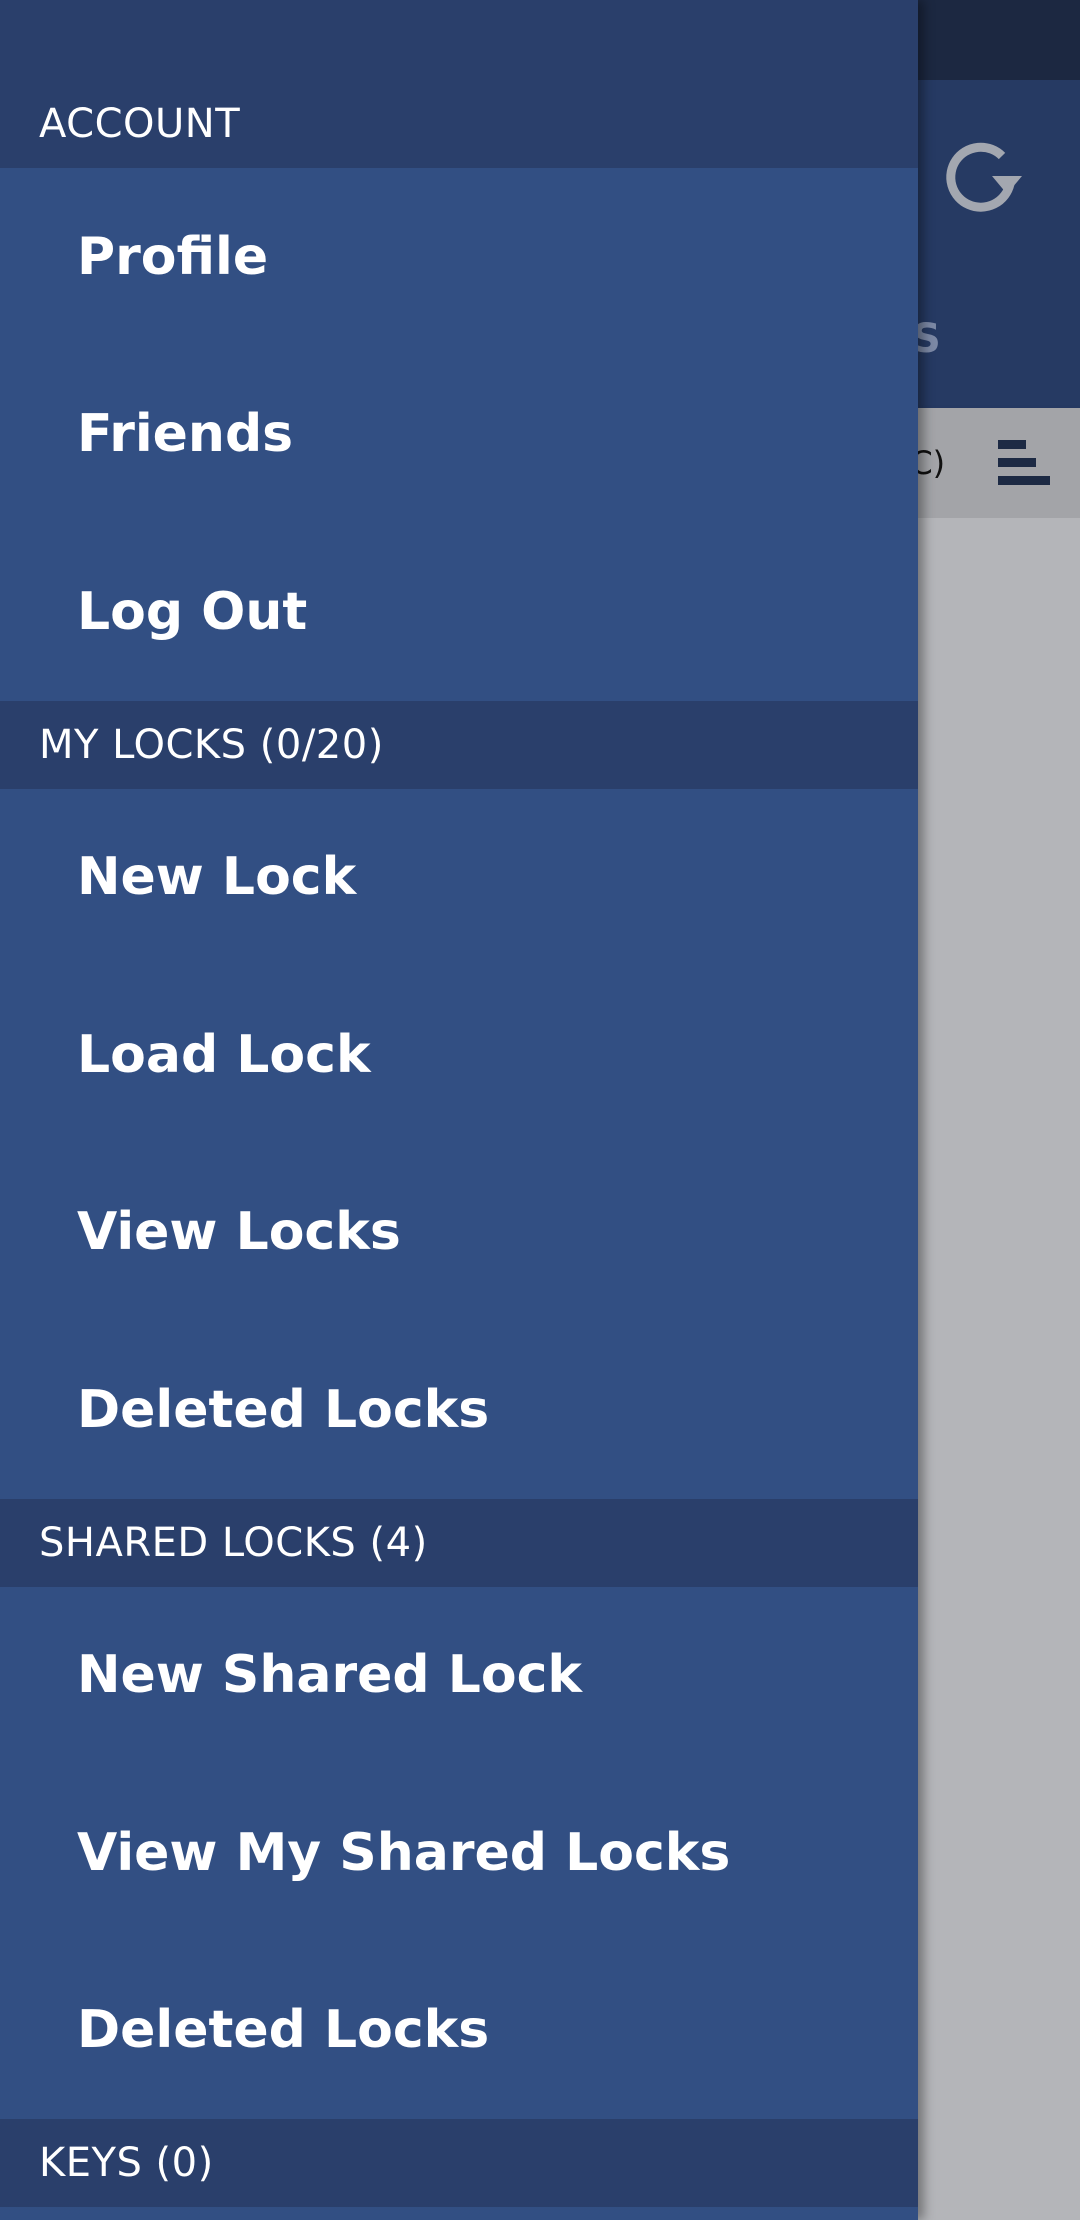 Image resolution: width=1080 pixels, height=2220 pixels. What do you see at coordinates (459, 124) in the screenshot?
I see `section-header-account: ACCOUNT` at bounding box center [459, 124].